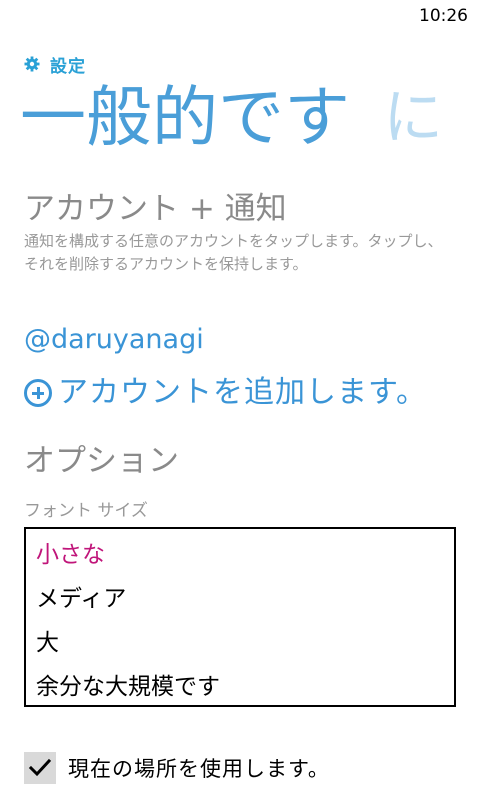 The height and width of the screenshot is (800, 480). I want to click on app-title: 設定, so click(68, 66).